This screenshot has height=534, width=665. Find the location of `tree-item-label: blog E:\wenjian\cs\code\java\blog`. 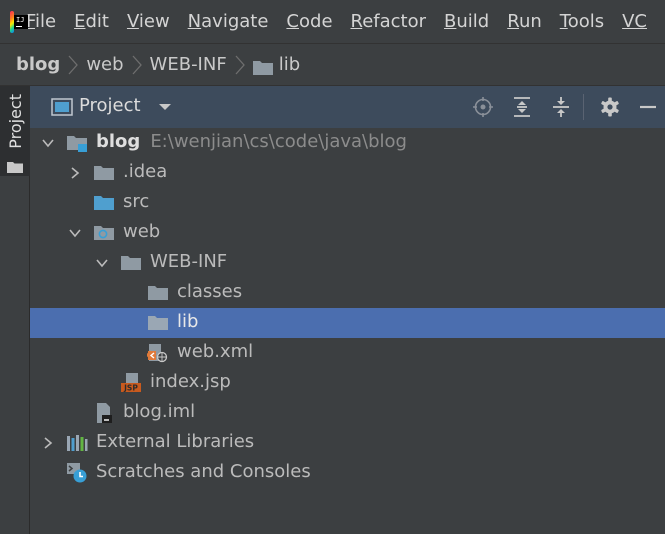

tree-item-label: blog E:\wenjian\cs\code\java\blog is located at coordinates (251, 141).